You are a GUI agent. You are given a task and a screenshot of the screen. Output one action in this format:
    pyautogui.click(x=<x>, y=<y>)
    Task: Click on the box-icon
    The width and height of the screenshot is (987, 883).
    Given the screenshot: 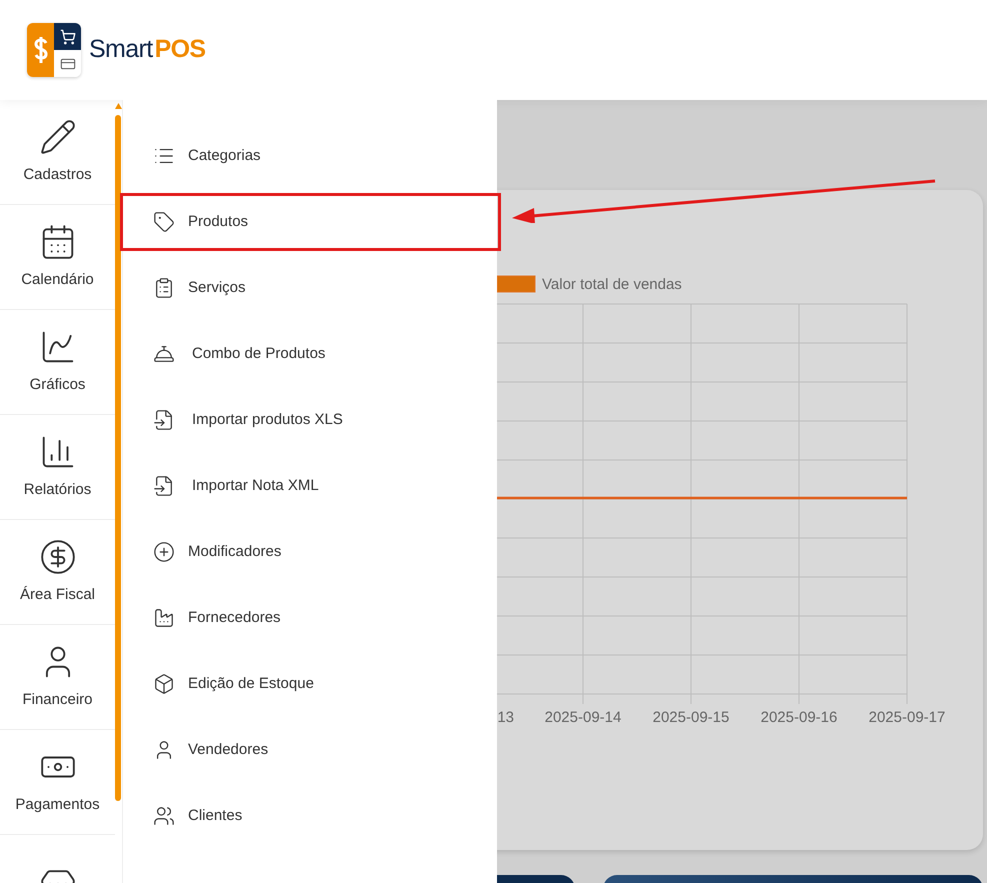 What is the action you would take?
    pyautogui.click(x=164, y=684)
    